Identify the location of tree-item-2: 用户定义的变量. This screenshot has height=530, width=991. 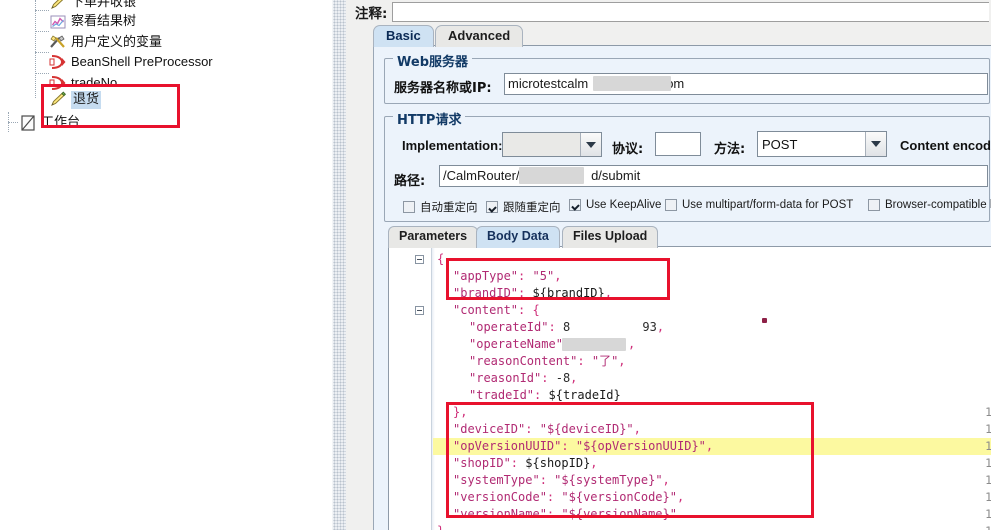
(105, 42).